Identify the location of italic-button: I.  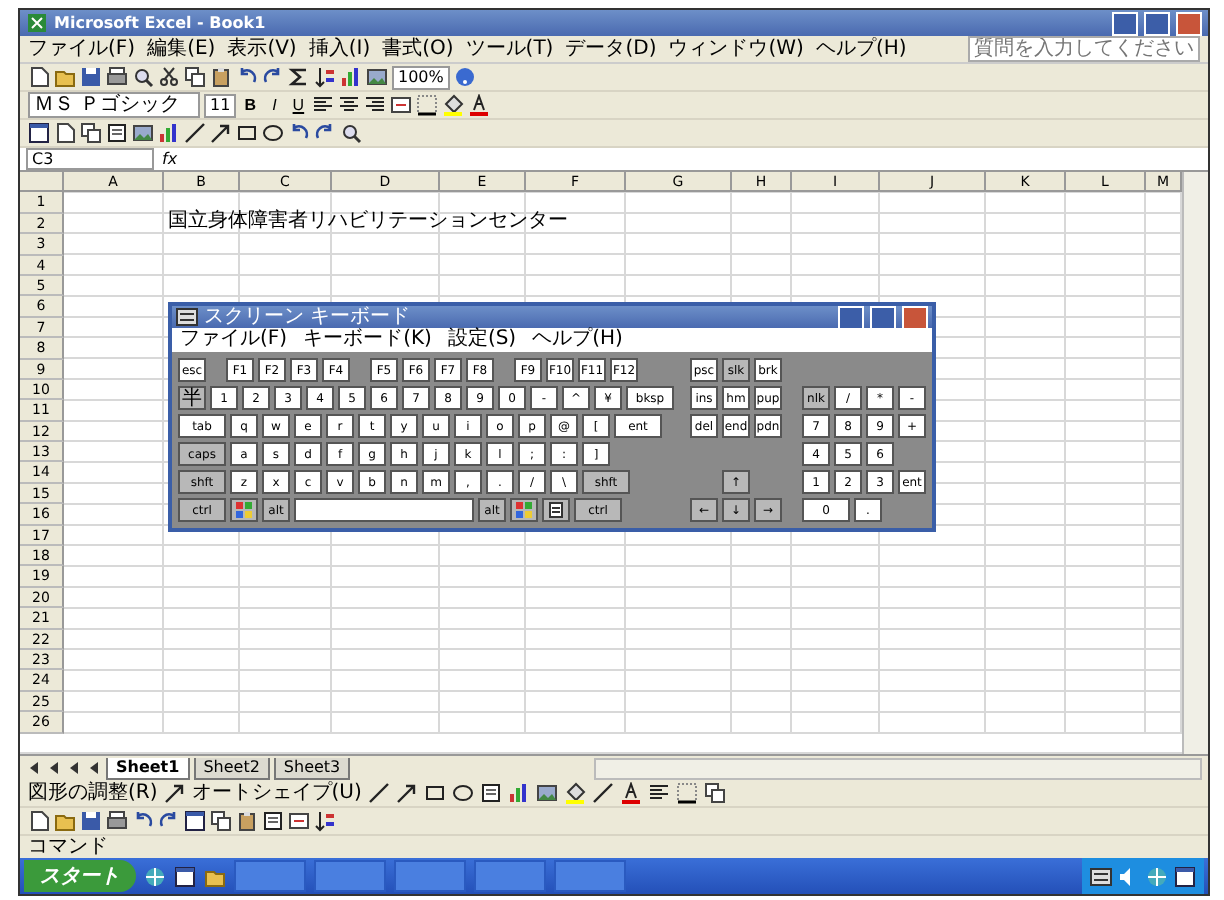
(274, 105).